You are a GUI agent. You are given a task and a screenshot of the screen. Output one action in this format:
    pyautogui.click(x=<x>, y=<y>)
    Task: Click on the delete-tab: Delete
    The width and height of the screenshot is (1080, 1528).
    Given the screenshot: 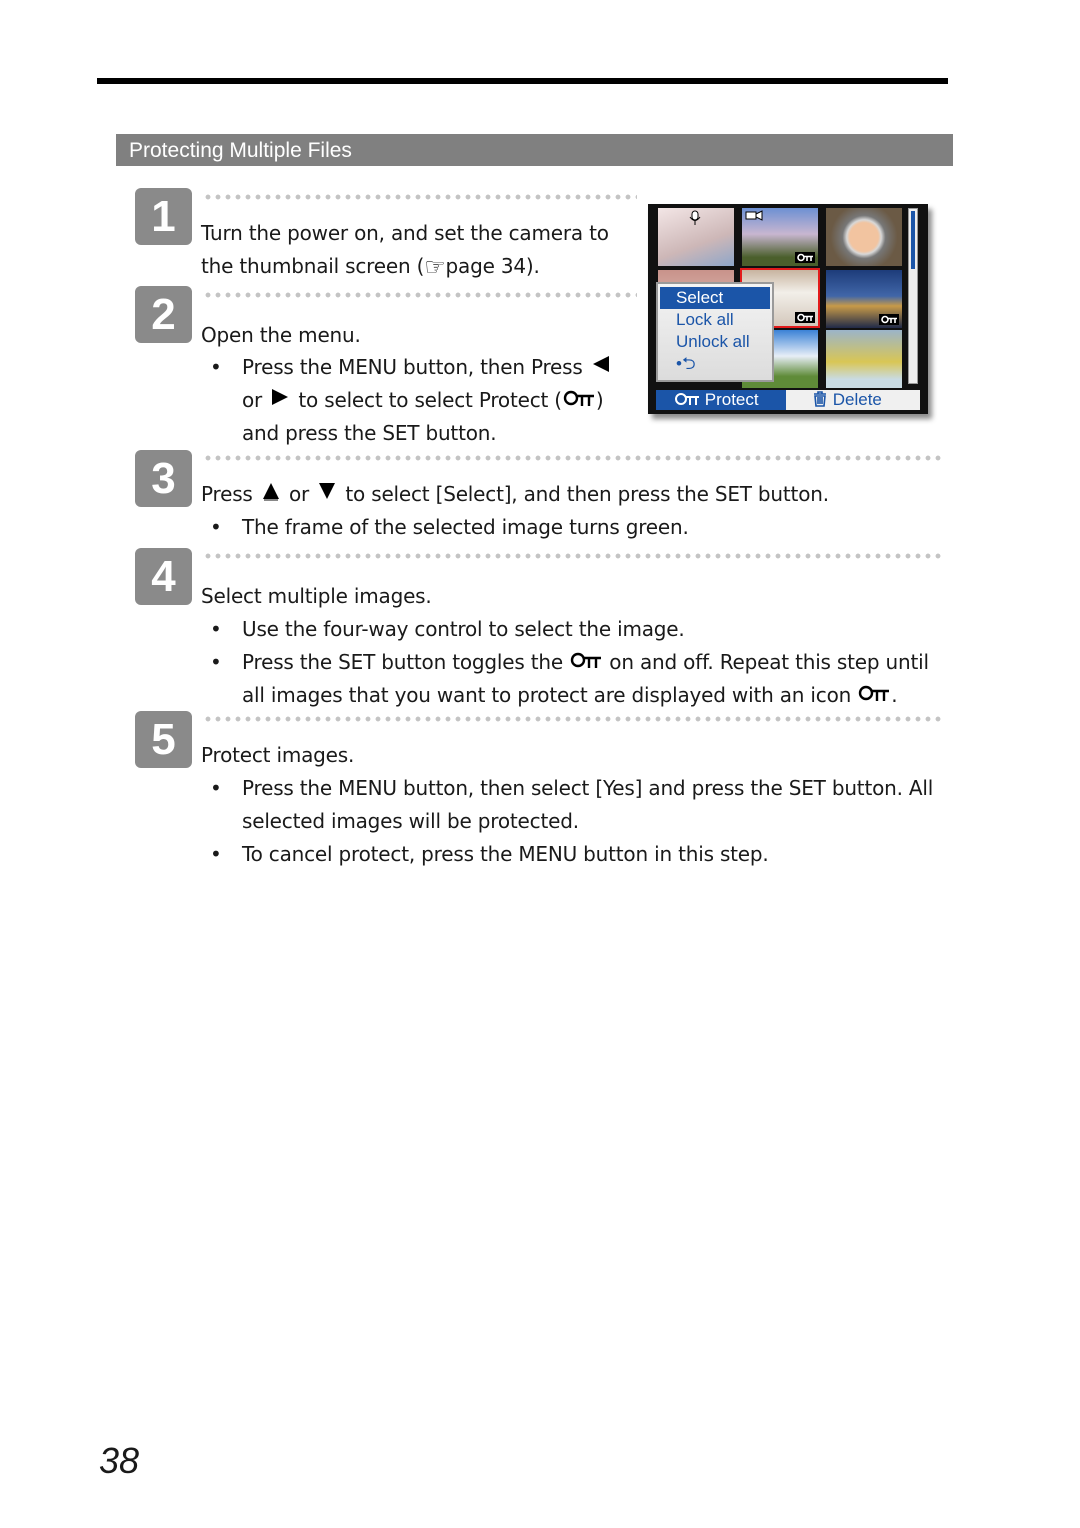 What is the action you would take?
    pyautogui.click(x=847, y=400)
    